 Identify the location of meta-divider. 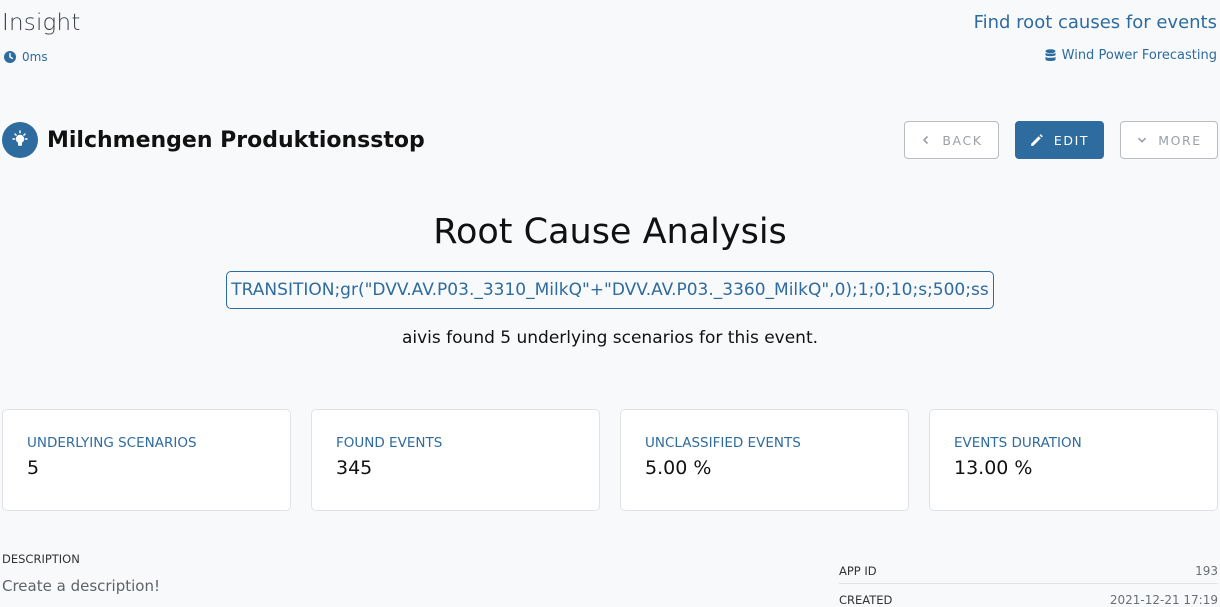
(1028, 583).